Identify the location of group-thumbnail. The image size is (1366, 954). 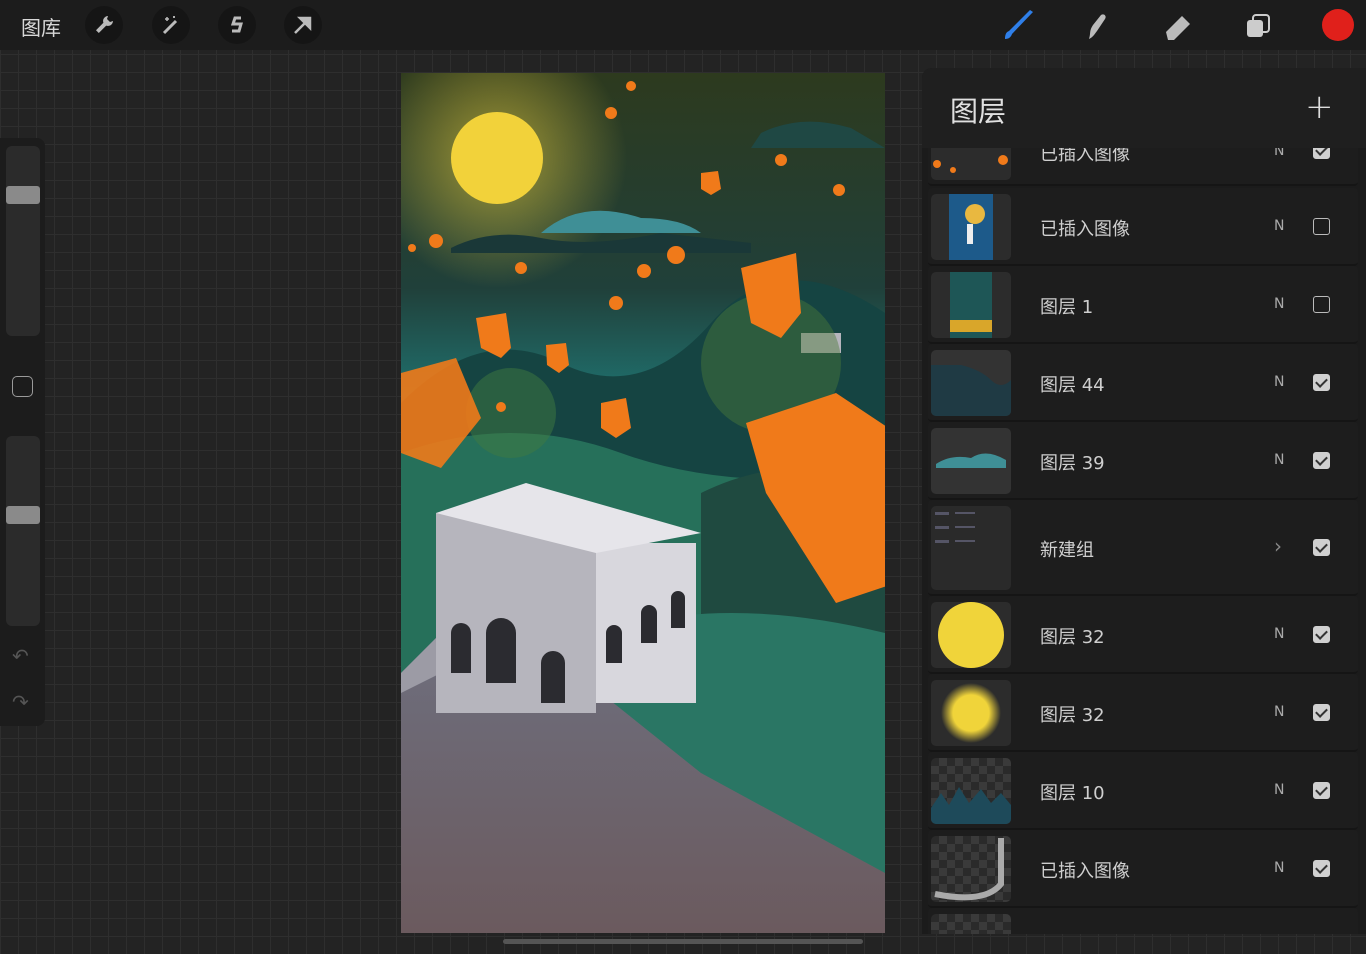
(971, 548).